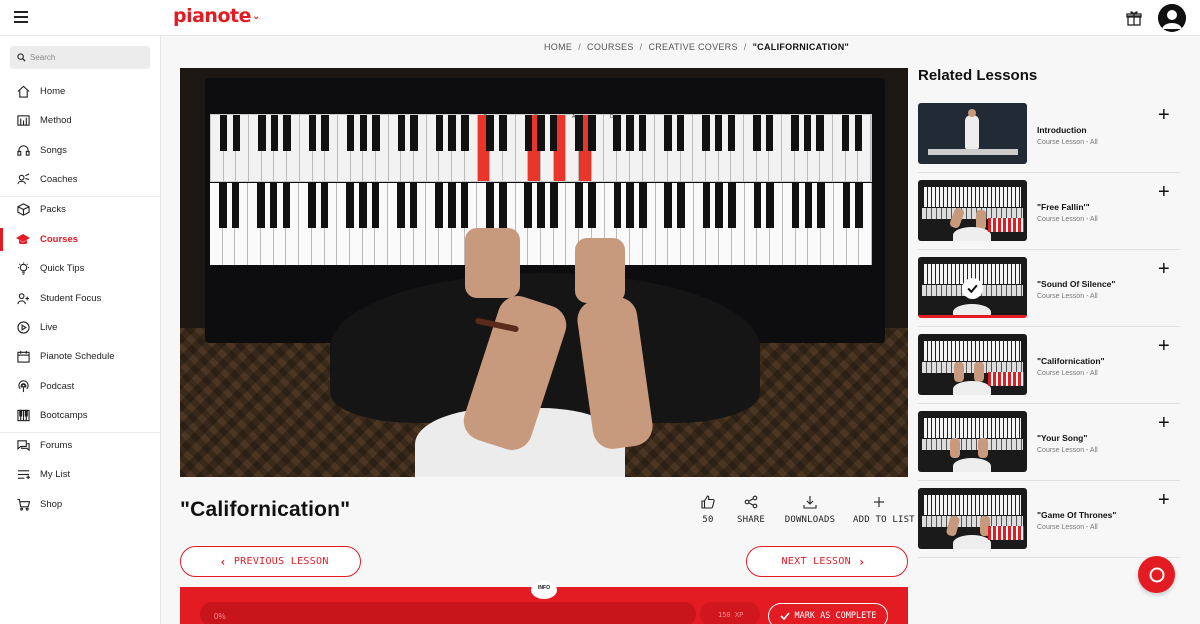 This screenshot has height=624, width=1200. I want to click on search-icon, so click(21, 57).